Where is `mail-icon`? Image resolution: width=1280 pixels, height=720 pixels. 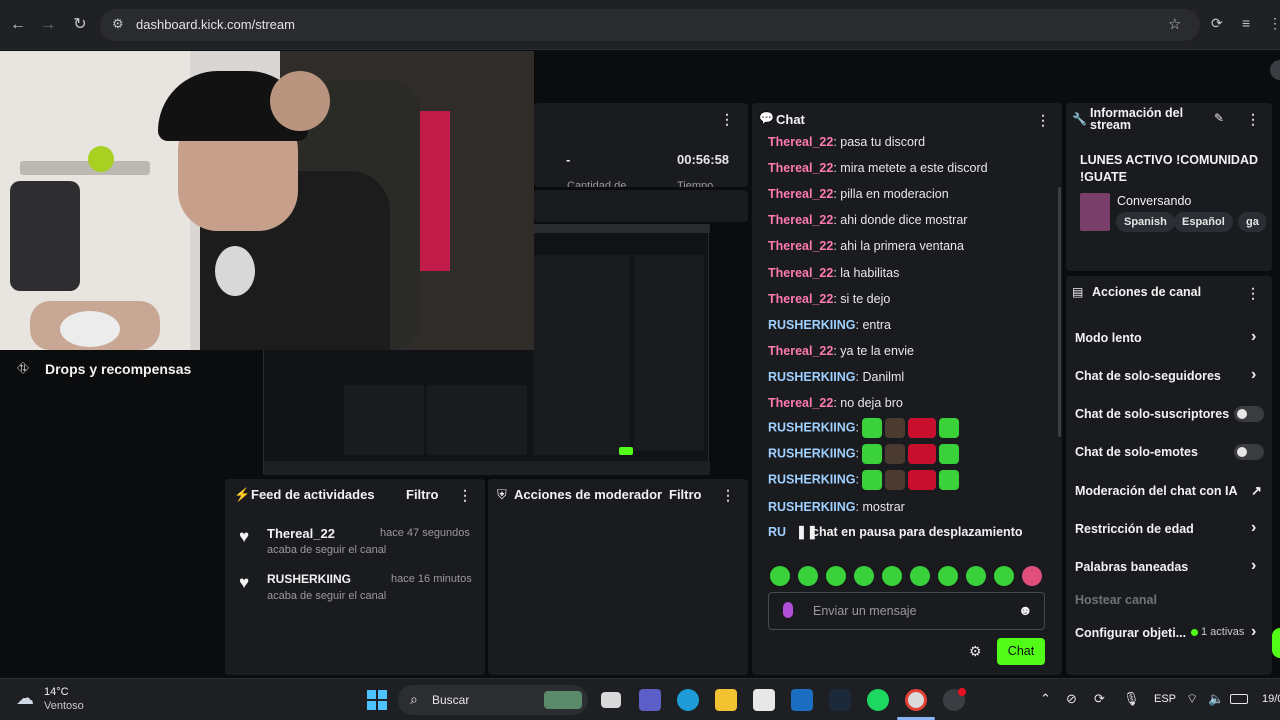 mail-icon is located at coordinates (802, 700).